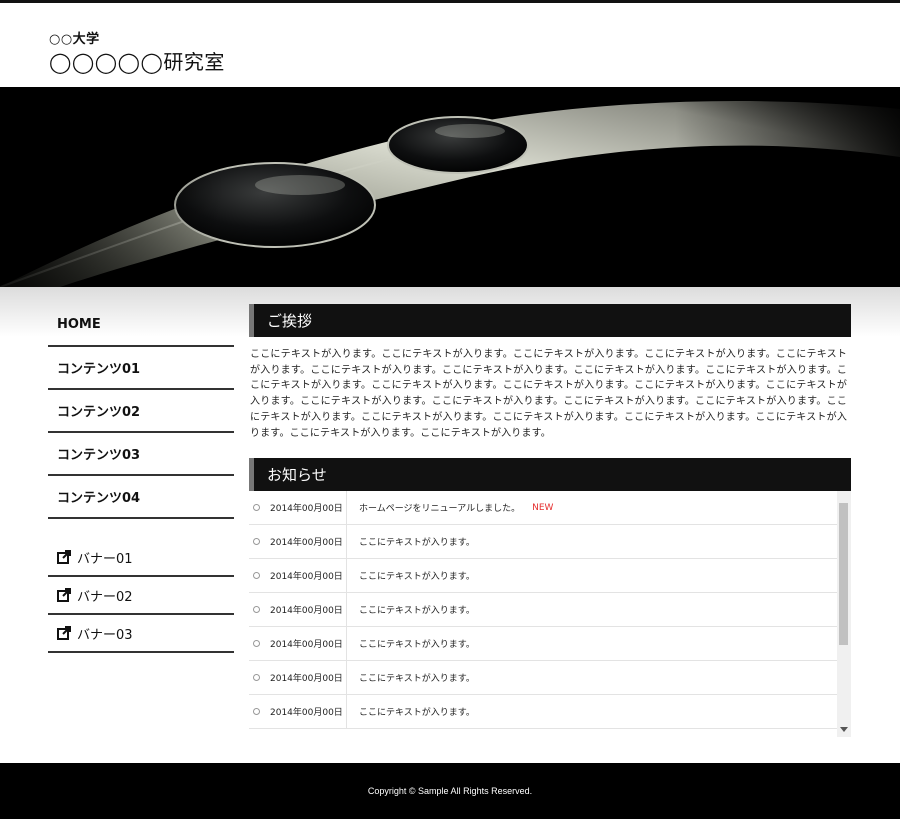 This screenshot has width=900, height=819. What do you see at coordinates (843, 574) in the screenshot?
I see `scrollbar-thumb` at bounding box center [843, 574].